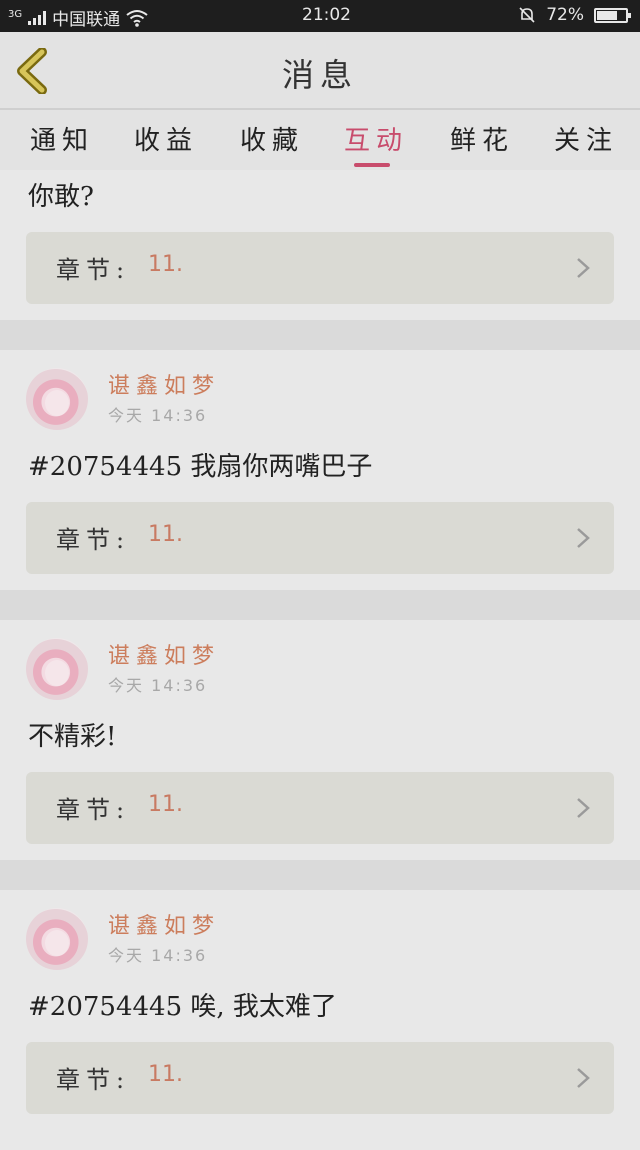  I want to click on network-type: 3G, so click(15, 14).